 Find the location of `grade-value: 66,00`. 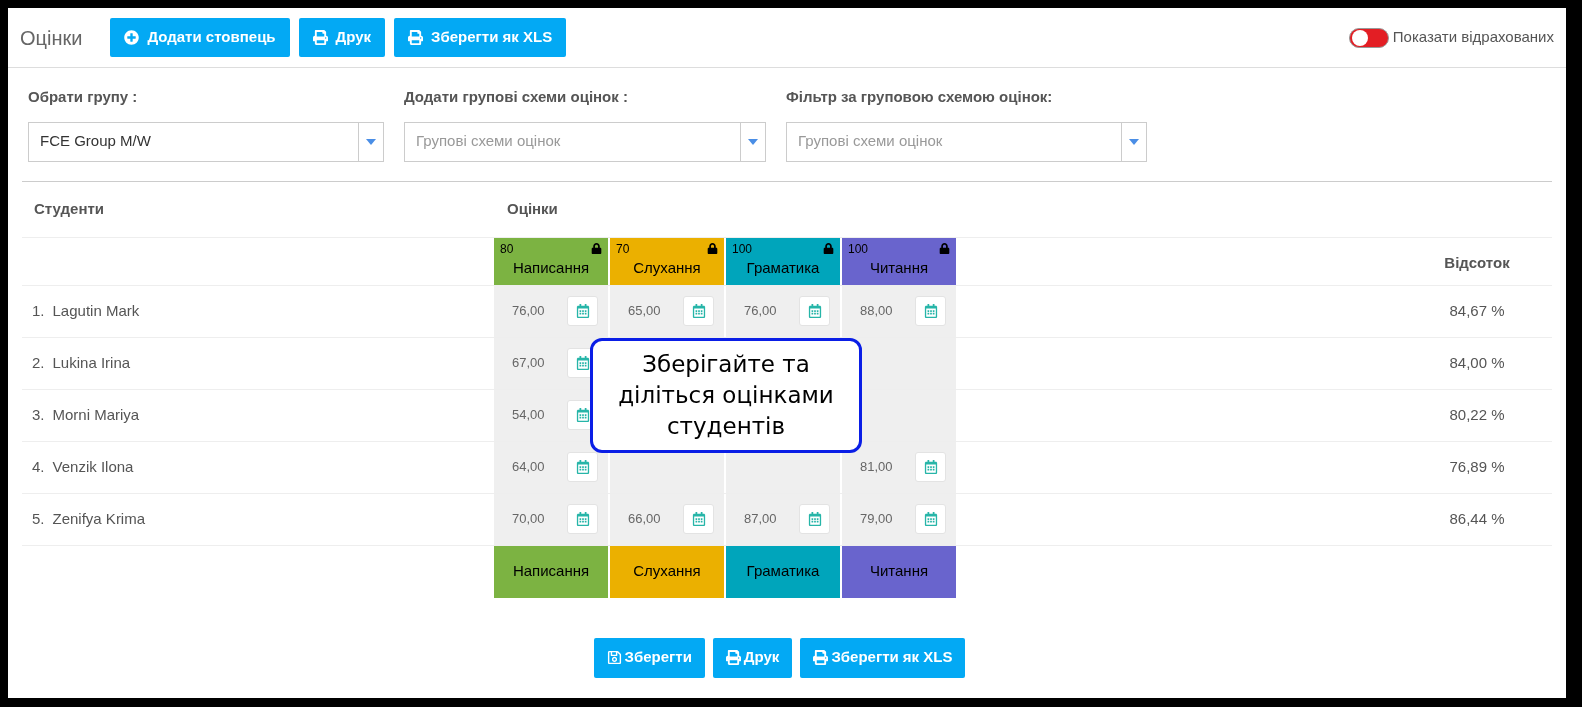

grade-value: 66,00 is located at coordinates (644, 519).